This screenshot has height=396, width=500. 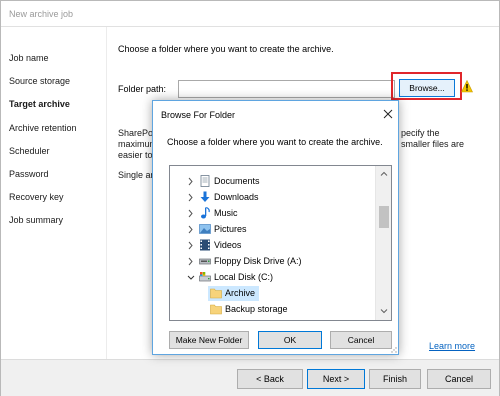 What do you see at coordinates (272, 213) in the screenshot?
I see `tree-item-music: Music` at bounding box center [272, 213].